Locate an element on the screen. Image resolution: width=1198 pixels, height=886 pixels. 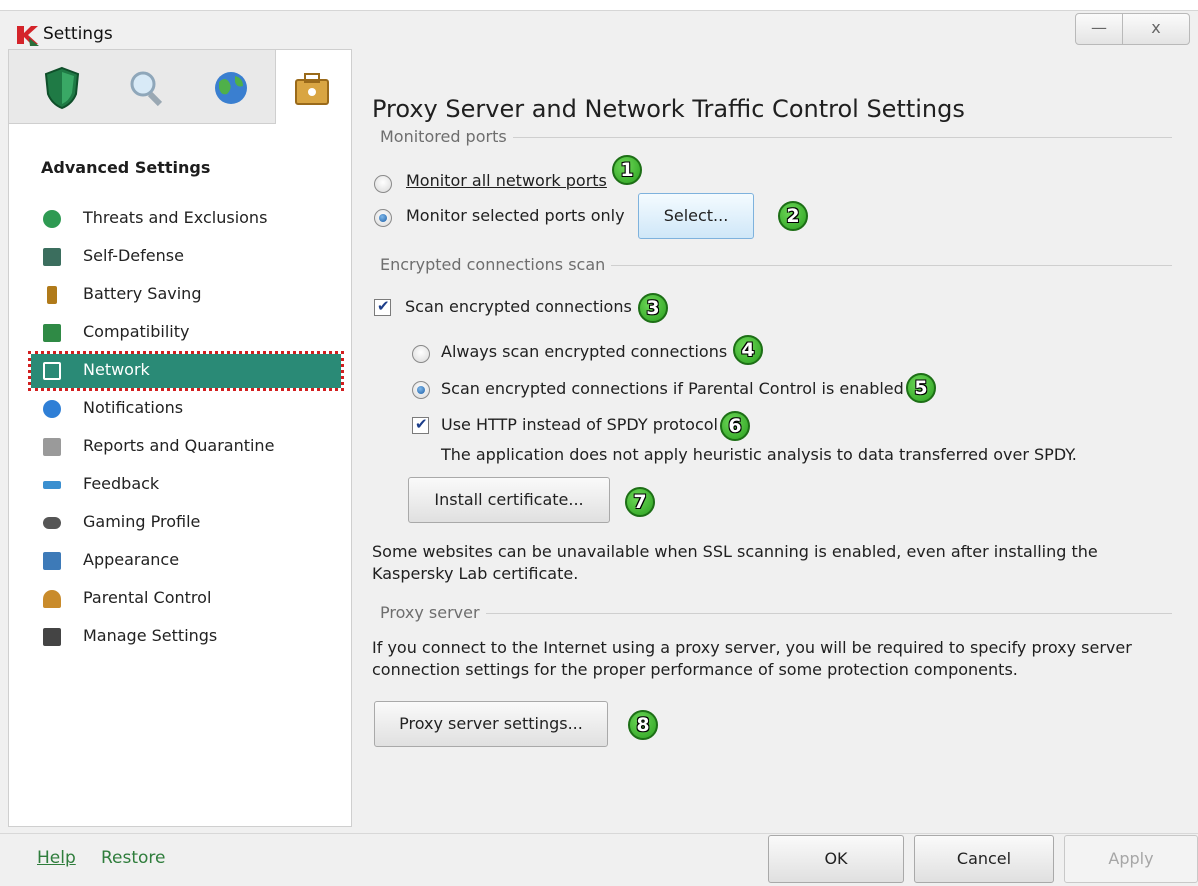
sidebar-item-label: Threats and Exclusions is located at coordinates (175, 217).